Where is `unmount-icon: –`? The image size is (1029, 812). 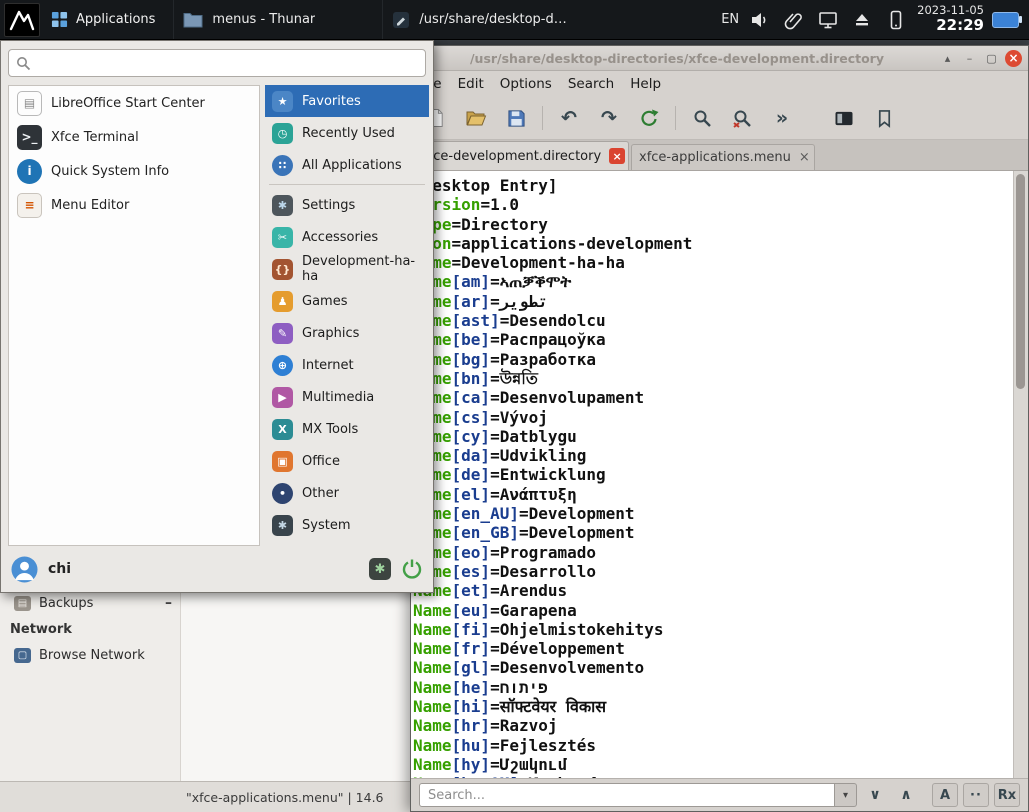 unmount-icon: – is located at coordinates (168, 603).